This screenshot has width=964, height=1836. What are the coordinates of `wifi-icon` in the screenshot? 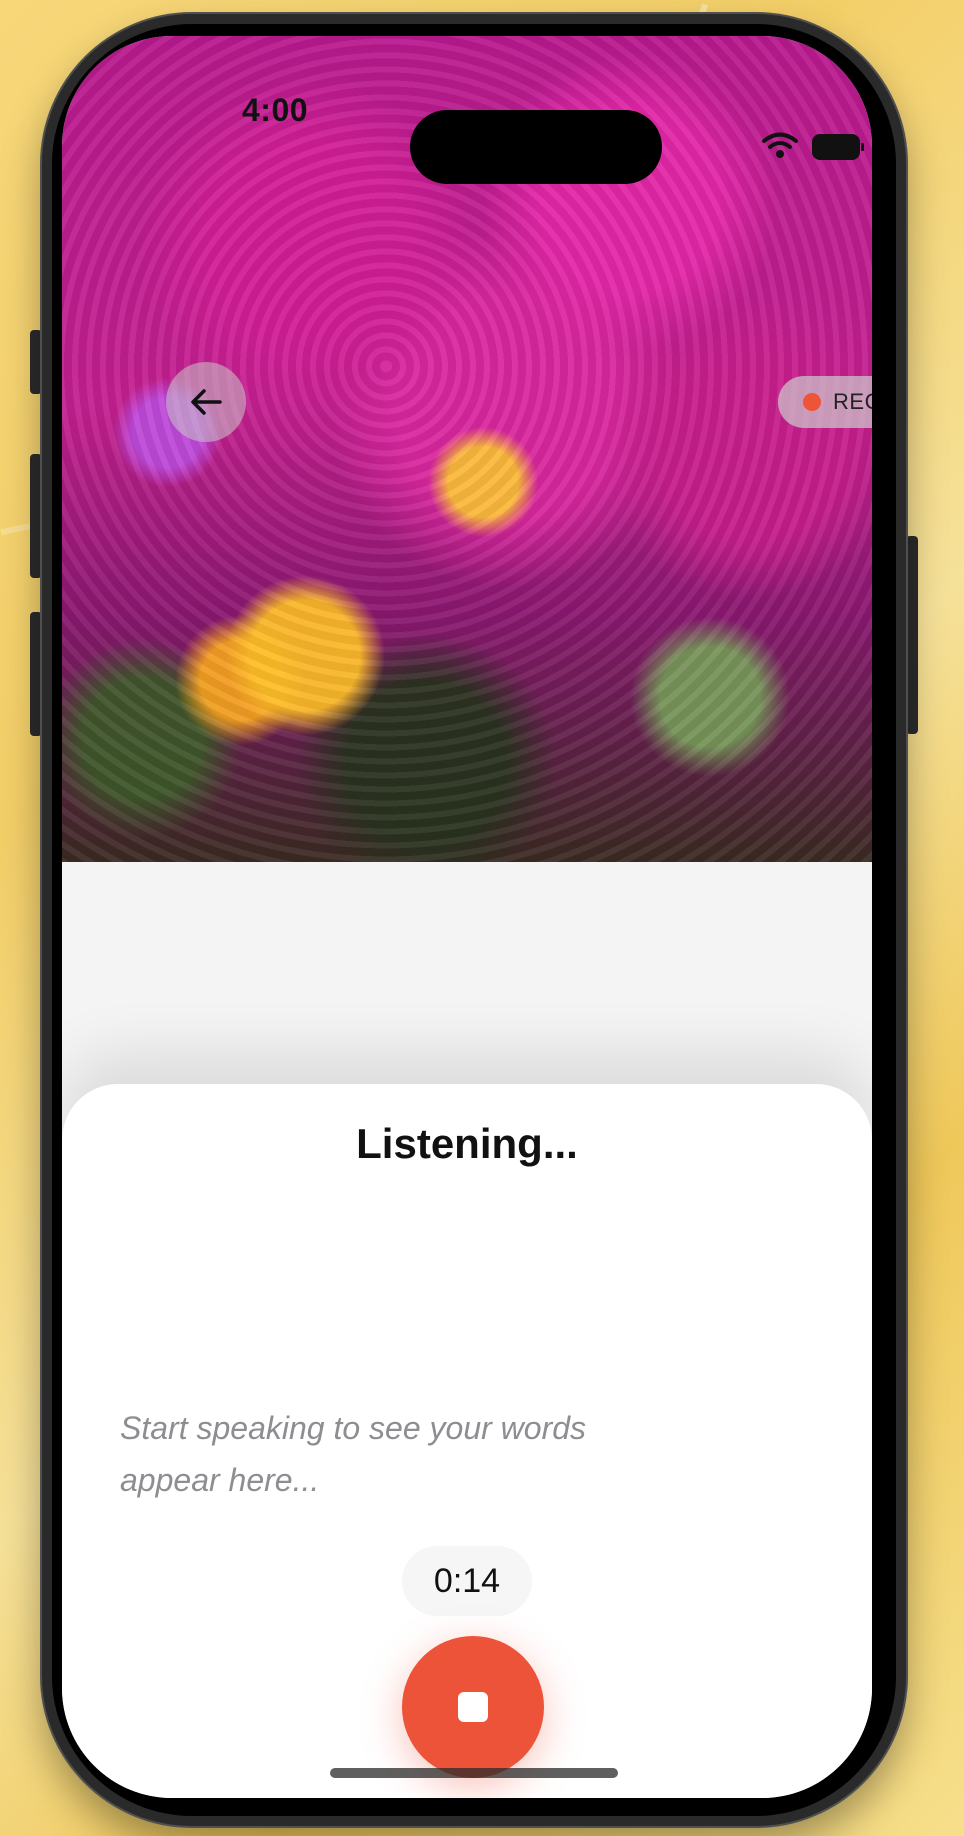 It's located at (780, 145).